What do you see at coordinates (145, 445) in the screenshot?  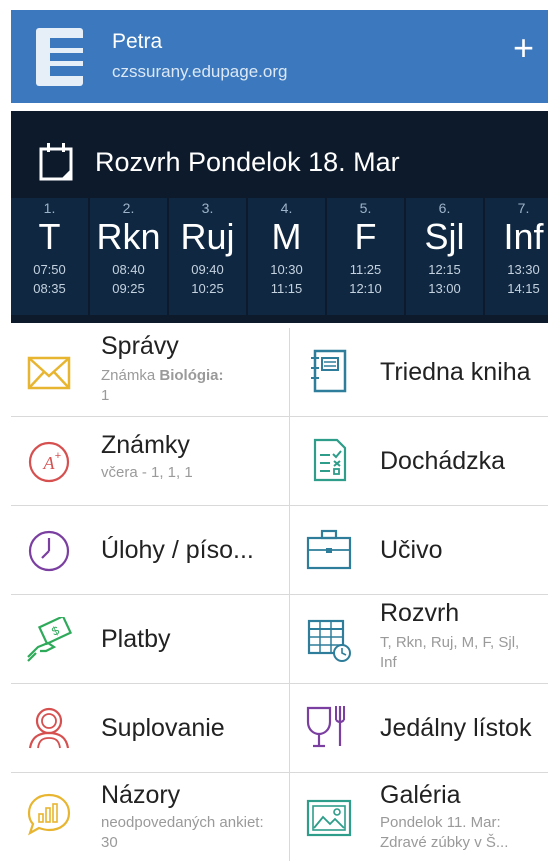 I see `tile-label: Známky` at bounding box center [145, 445].